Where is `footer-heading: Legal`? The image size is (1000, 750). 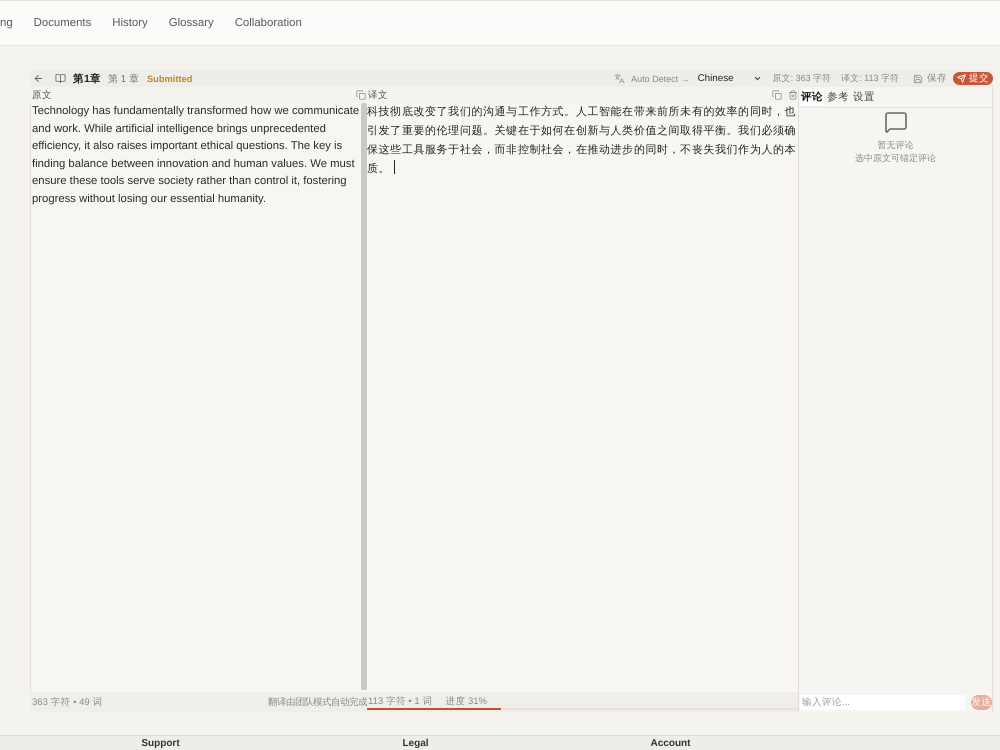
footer-heading: Legal is located at coordinates (415, 743).